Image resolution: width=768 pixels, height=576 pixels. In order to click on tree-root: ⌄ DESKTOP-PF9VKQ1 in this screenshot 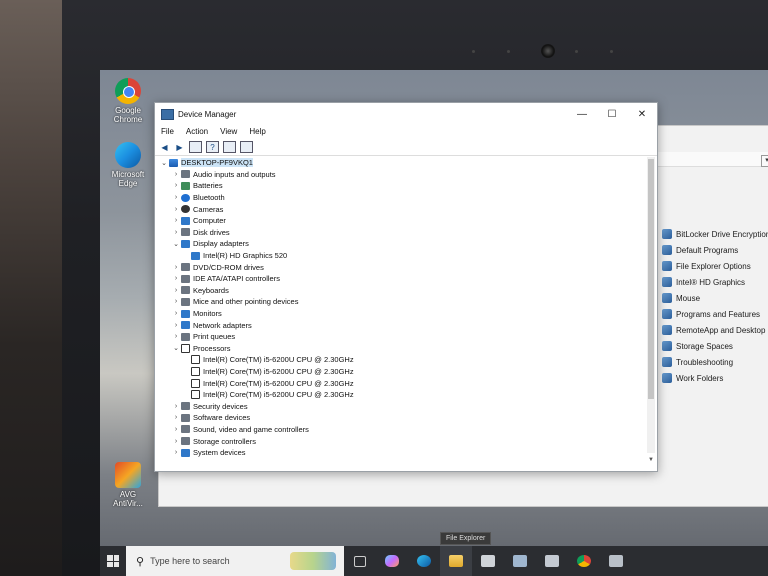, I will do `click(401, 163)`.